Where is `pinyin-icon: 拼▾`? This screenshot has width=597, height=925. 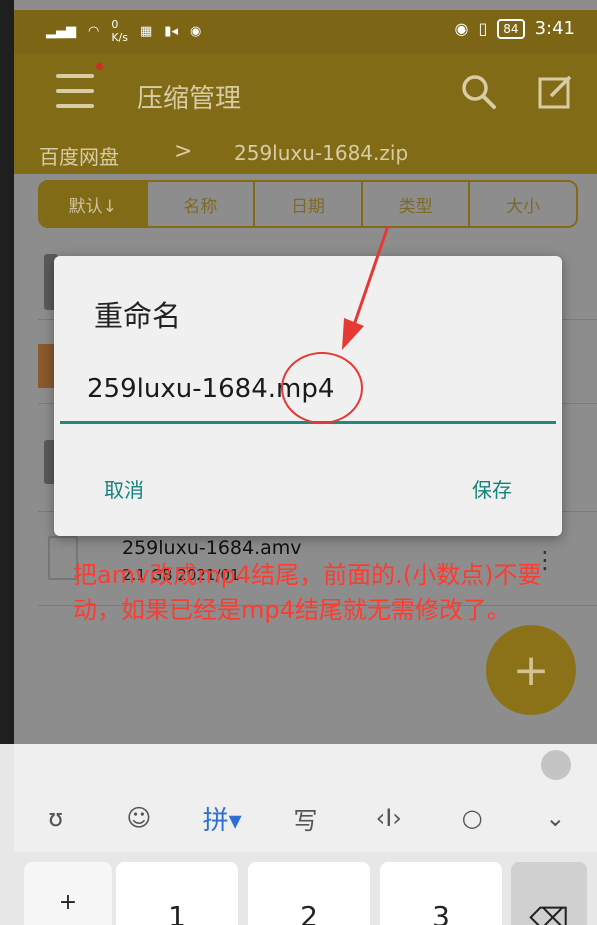
pinyin-icon: 拼▾ is located at coordinates (222, 818).